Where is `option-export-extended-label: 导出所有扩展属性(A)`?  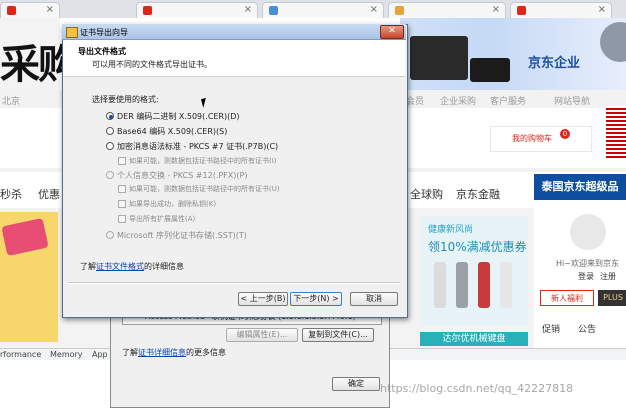
option-export-extended-label: 导出所有扩展属性(A) is located at coordinates (162, 219).